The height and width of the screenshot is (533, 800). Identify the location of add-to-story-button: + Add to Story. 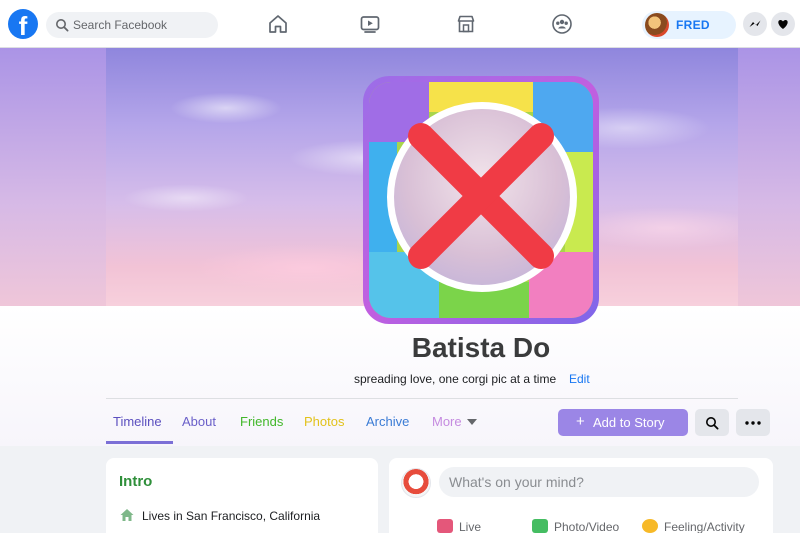
(623, 422).